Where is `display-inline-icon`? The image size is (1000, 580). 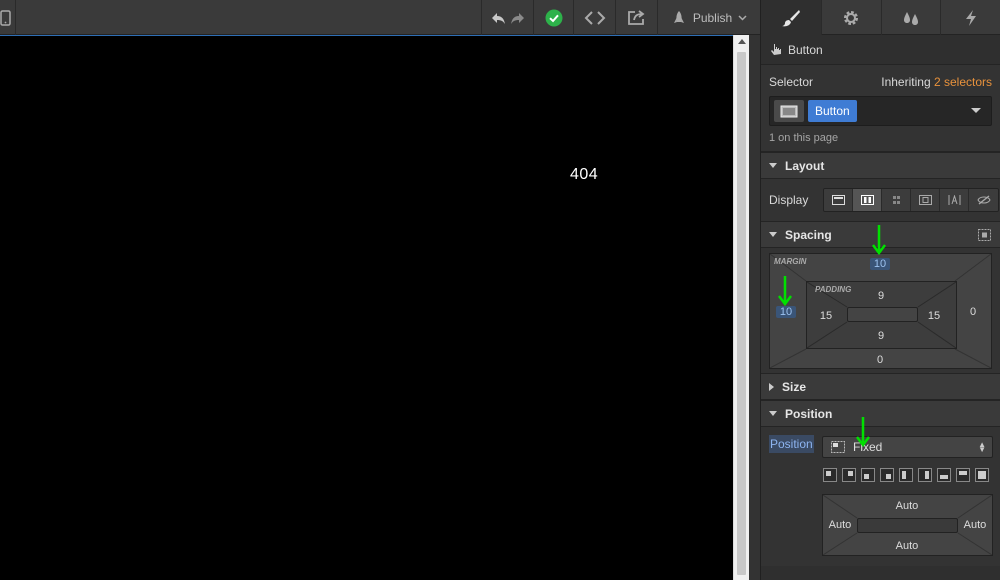
display-inline-icon is located at coordinates (954, 200).